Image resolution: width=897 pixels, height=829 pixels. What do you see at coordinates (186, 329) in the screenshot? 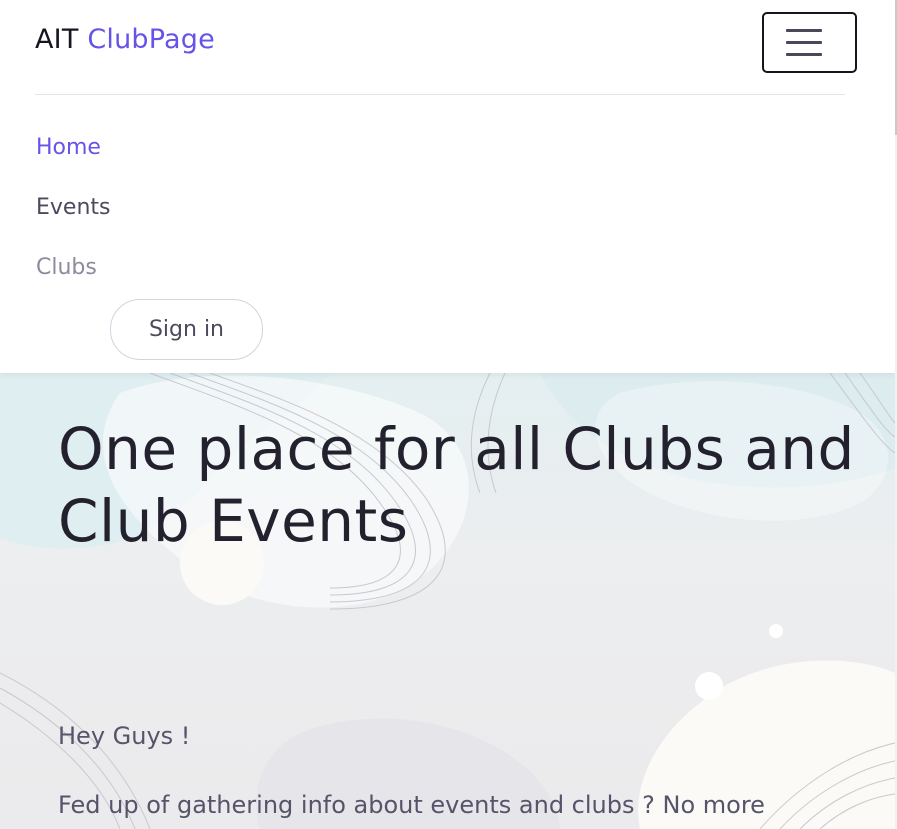
I see `sign-in-button: Sign in` at bounding box center [186, 329].